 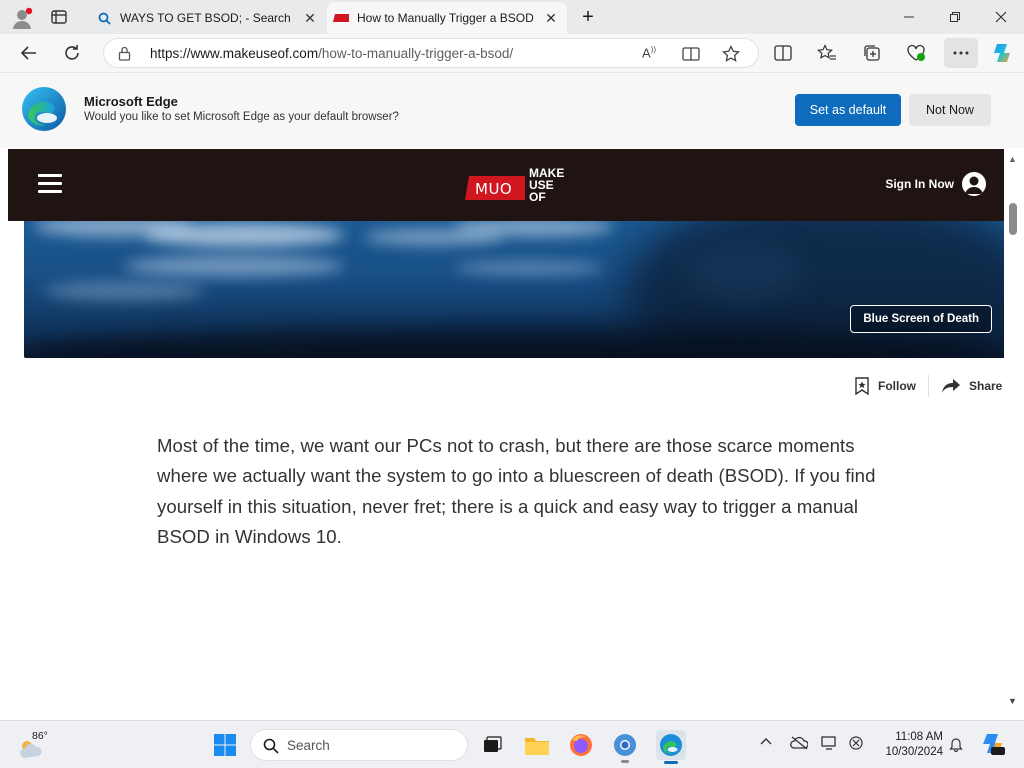 I want to click on taskbar-search-box: Search, so click(x=359, y=745).